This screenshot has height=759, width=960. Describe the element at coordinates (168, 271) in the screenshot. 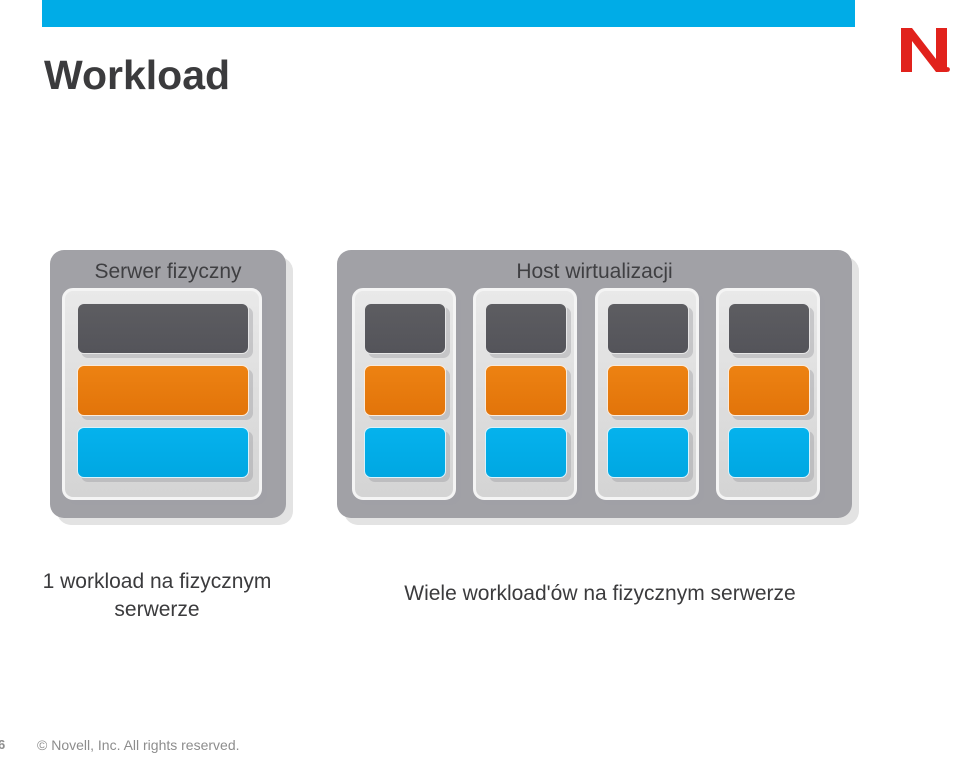

I see `physical-server-title: Serwer fizyczny` at that location.